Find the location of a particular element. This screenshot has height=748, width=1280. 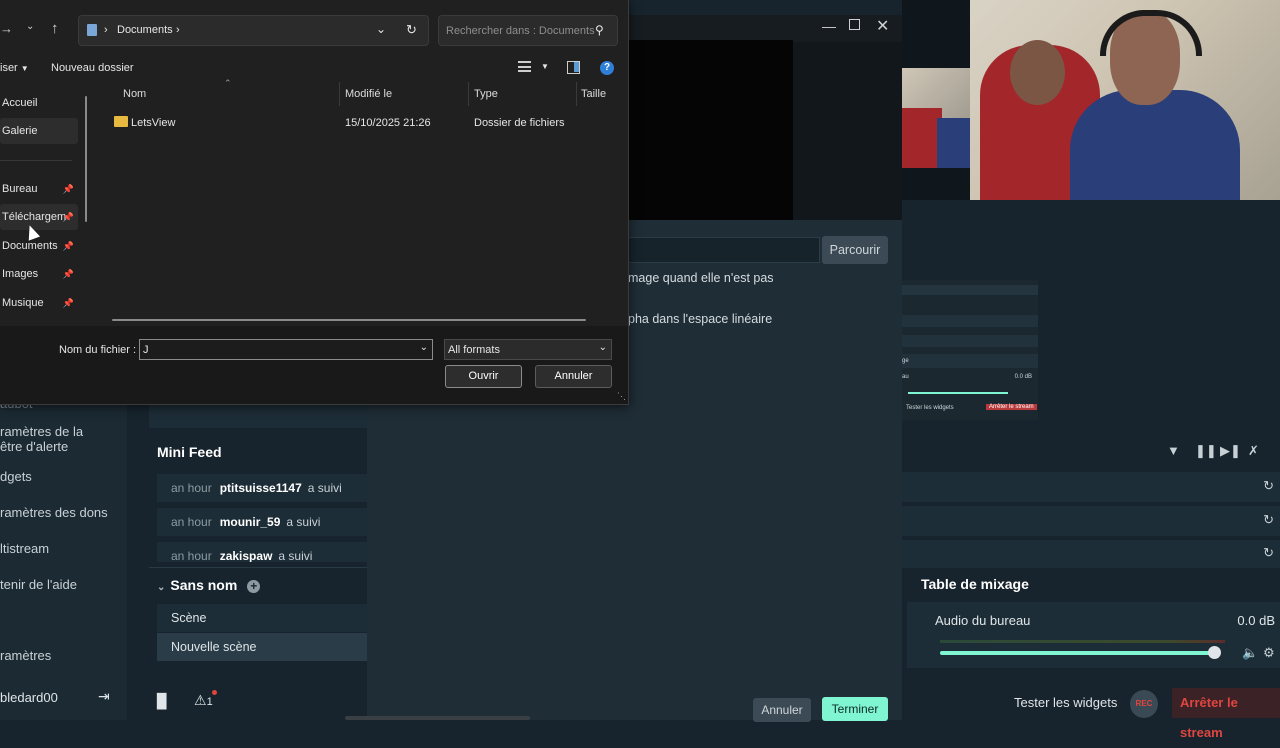

nav-item-pictures: Images 📌 is located at coordinates (39, 274).